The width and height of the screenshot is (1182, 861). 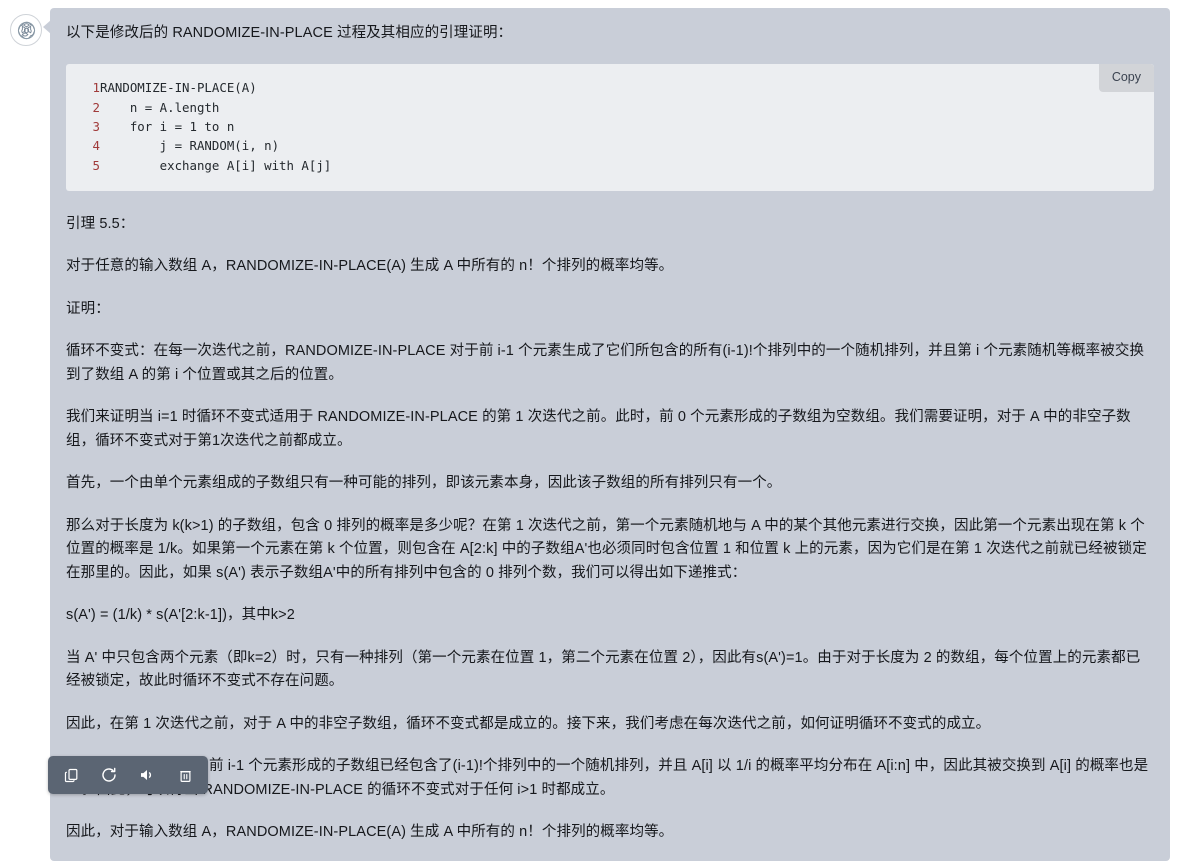 I want to click on line-number: 3, so click(x=96, y=127).